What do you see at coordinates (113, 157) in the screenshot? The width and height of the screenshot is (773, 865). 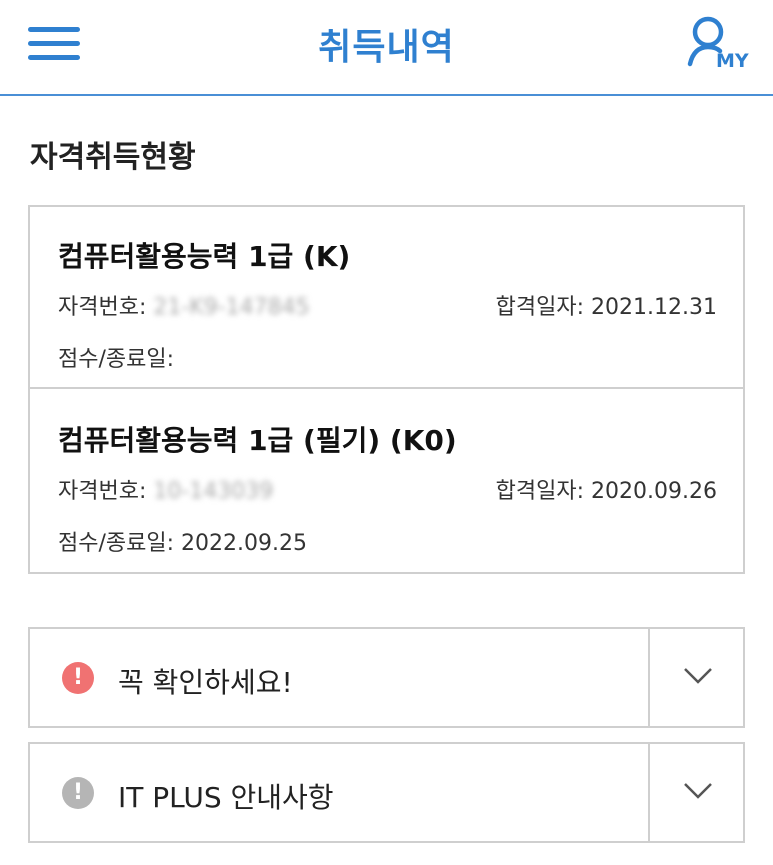 I see `section-title: 자격취득현황` at bounding box center [113, 157].